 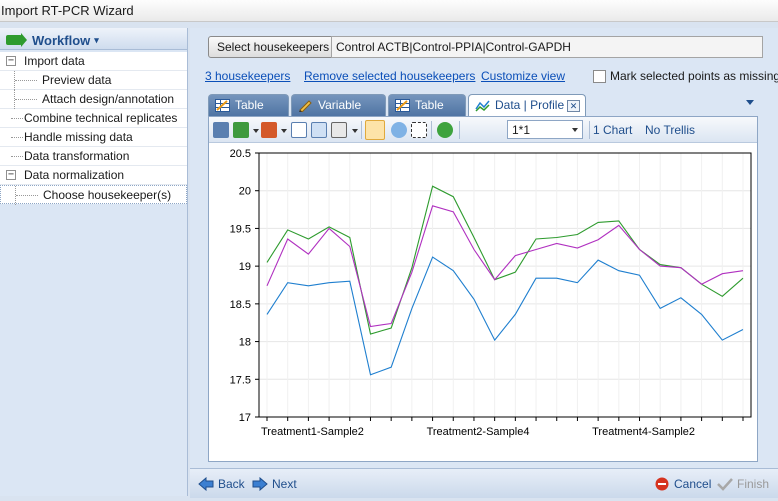 What do you see at coordinates (305, 106) in the screenshot?
I see `pencil-icon` at bounding box center [305, 106].